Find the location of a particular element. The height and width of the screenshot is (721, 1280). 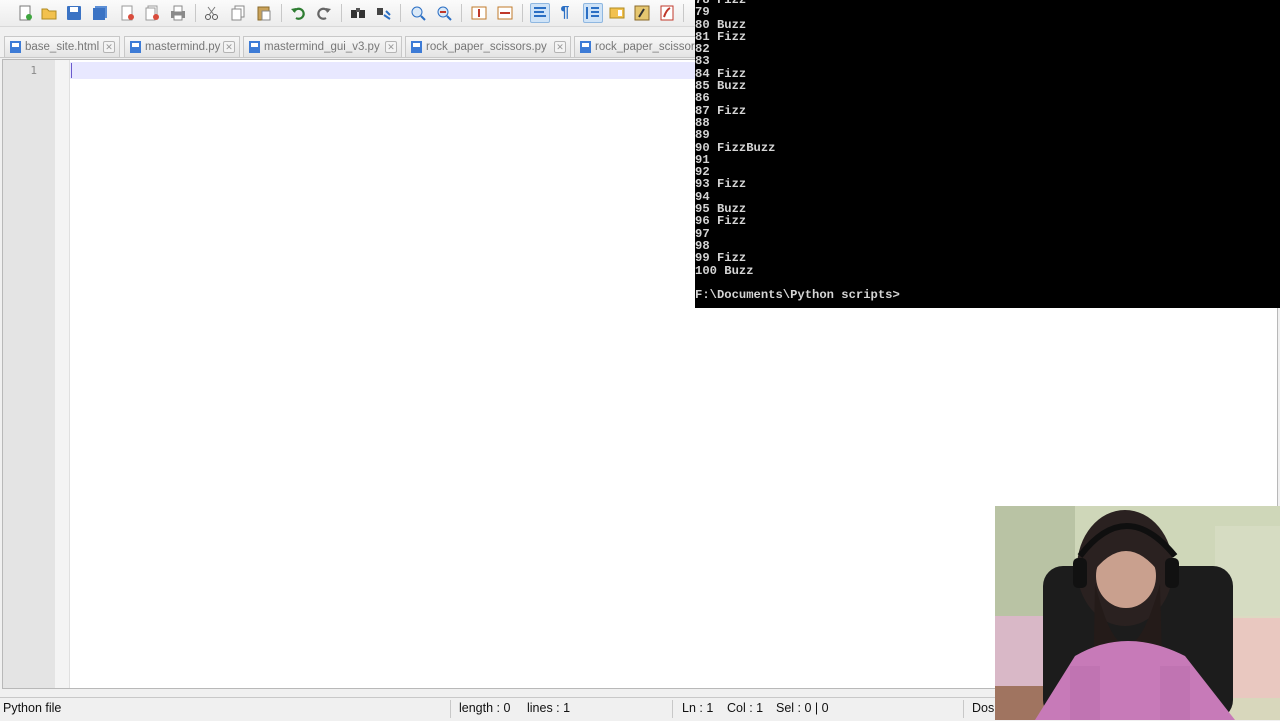

fold-margin is located at coordinates (62, 374).